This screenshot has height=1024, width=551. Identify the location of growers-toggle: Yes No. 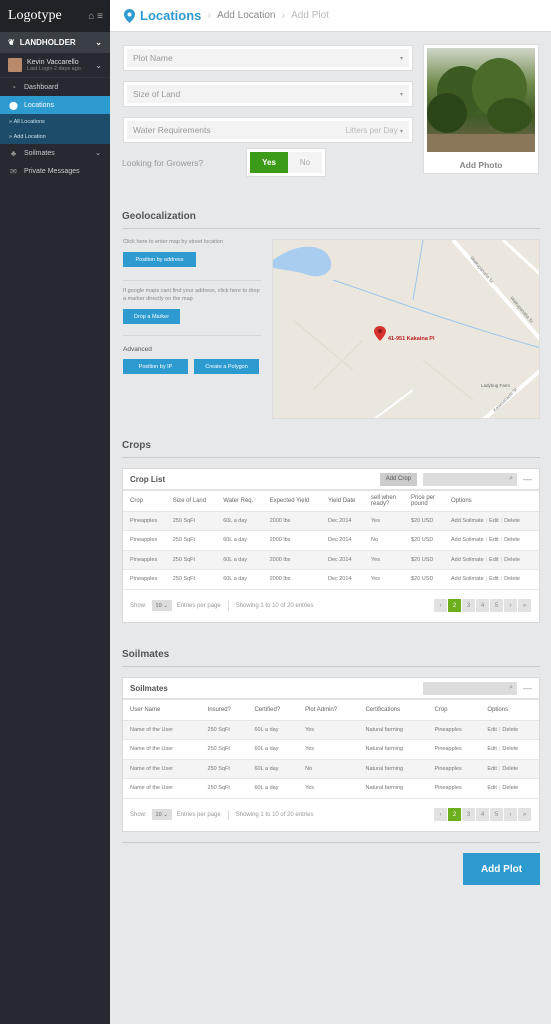
(286, 162).